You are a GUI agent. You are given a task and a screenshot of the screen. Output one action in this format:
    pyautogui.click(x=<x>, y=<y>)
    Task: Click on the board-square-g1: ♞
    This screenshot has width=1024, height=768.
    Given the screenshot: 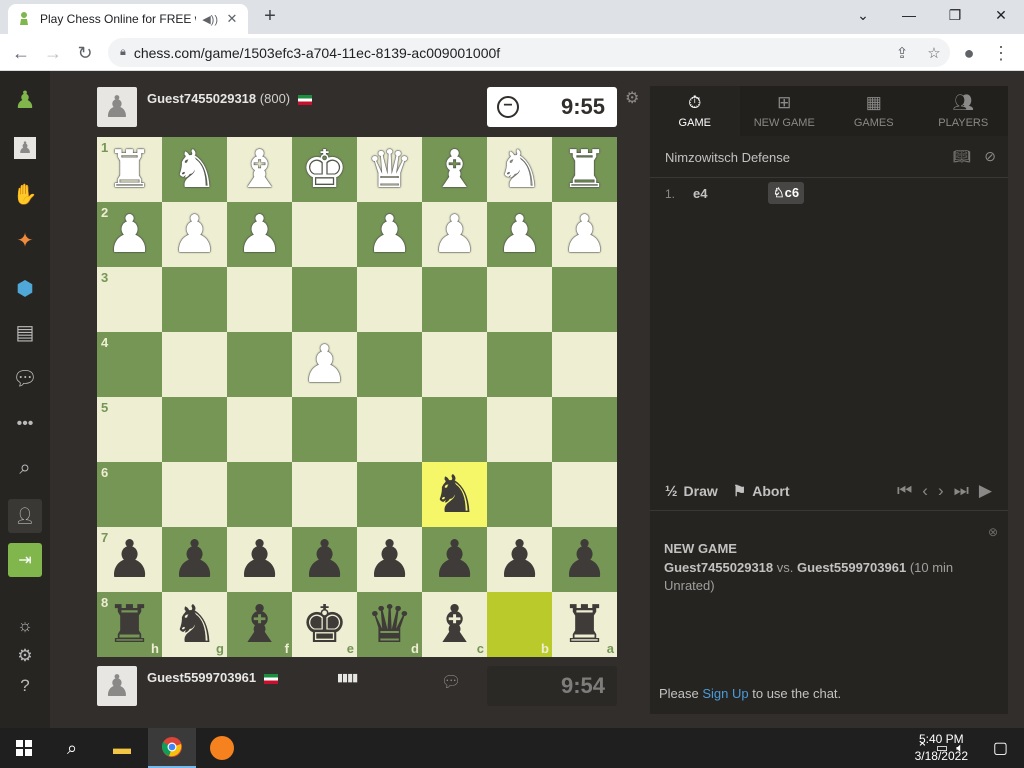 What is the action you would take?
    pyautogui.click(x=194, y=169)
    